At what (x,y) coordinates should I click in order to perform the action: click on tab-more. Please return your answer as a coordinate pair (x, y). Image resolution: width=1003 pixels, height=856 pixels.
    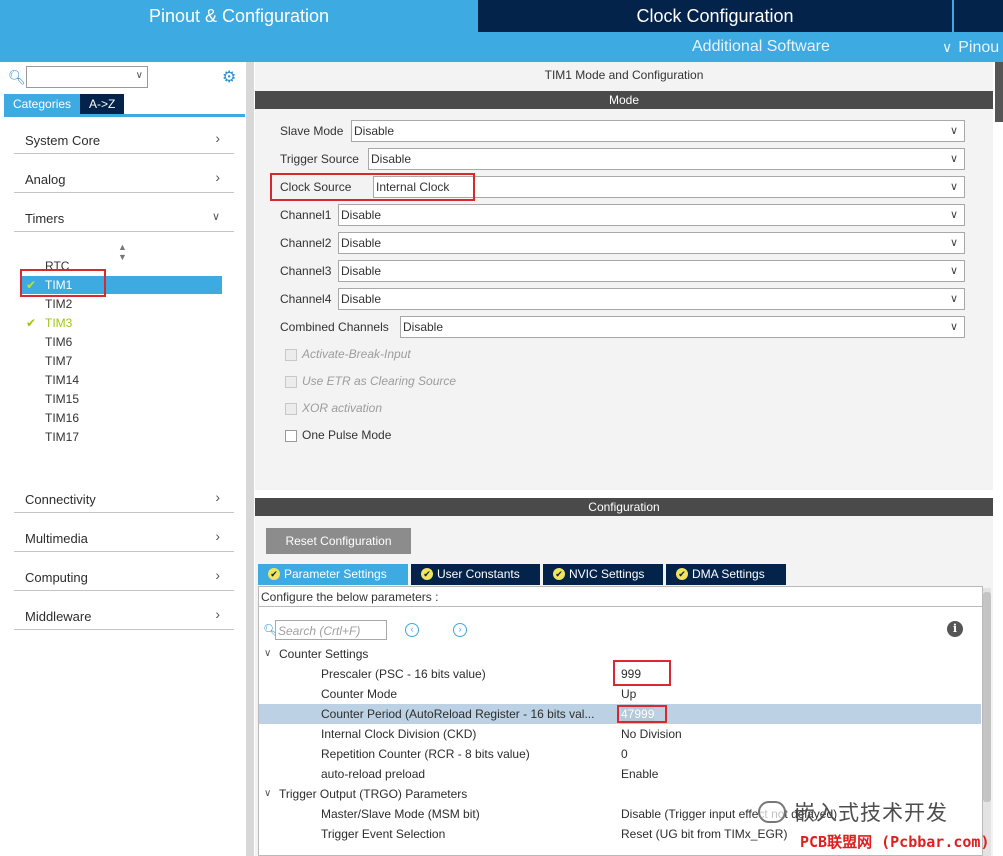
    Looking at the image, I should click on (978, 16).